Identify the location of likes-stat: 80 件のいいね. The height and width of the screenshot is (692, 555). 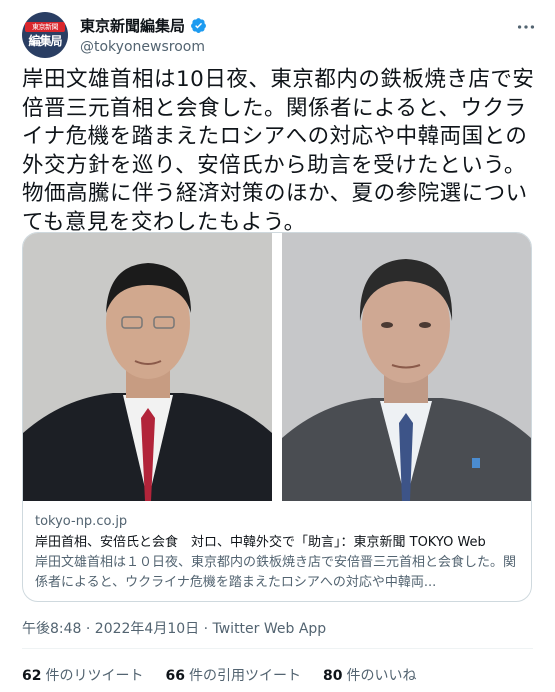
(369, 675).